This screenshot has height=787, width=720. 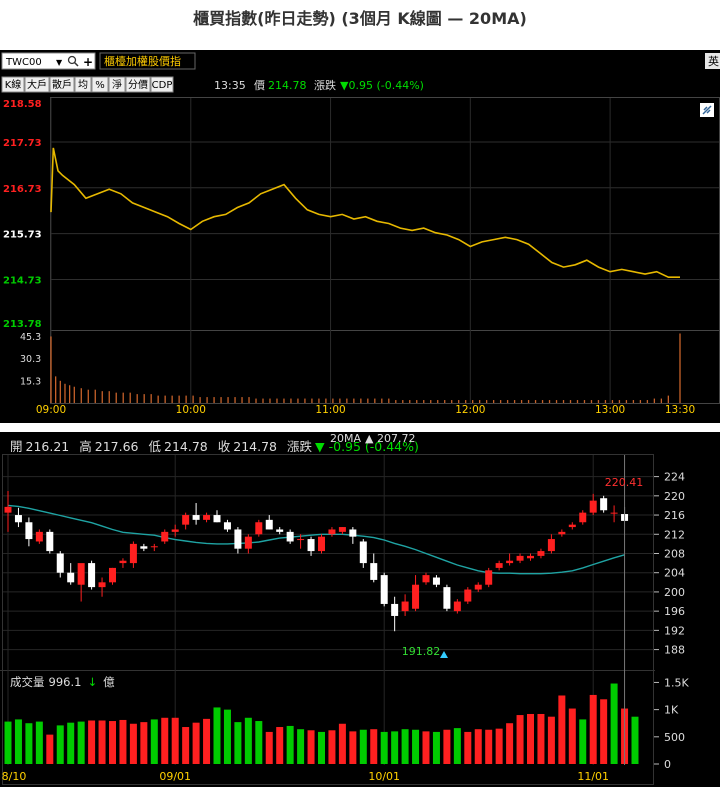 I want to click on quote-time: 13:35, so click(x=230, y=85).